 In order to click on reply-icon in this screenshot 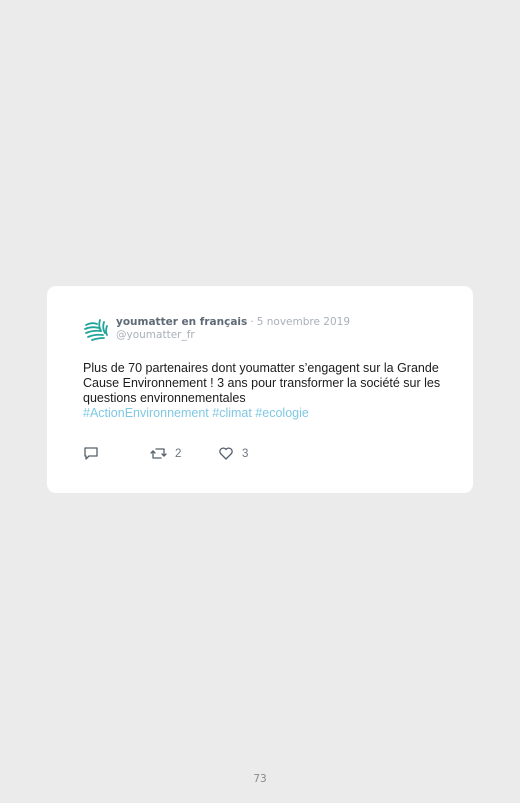, I will do `click(91, 453)`.